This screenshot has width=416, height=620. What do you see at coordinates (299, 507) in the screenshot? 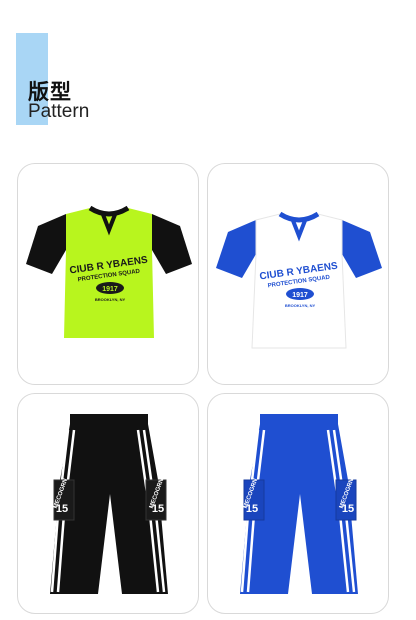
I see `blue-pants-image: MECOGRN 15 MECOGRN 15` at bounding box center [299, 507].